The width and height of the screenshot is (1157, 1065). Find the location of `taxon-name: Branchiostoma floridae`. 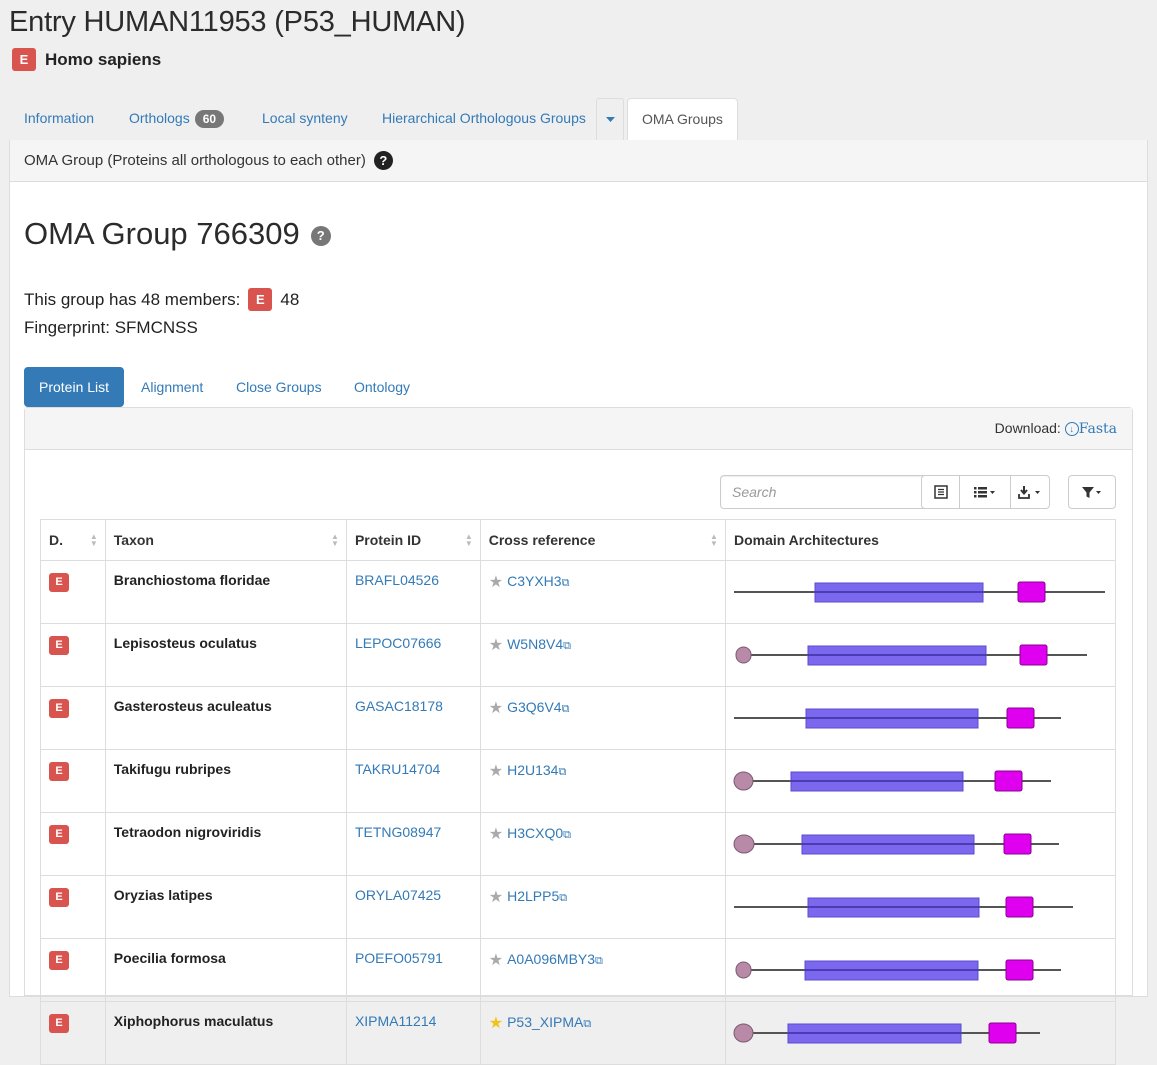

taxon-name: Branchiostoma floridae is located at coordinates (192, 580).